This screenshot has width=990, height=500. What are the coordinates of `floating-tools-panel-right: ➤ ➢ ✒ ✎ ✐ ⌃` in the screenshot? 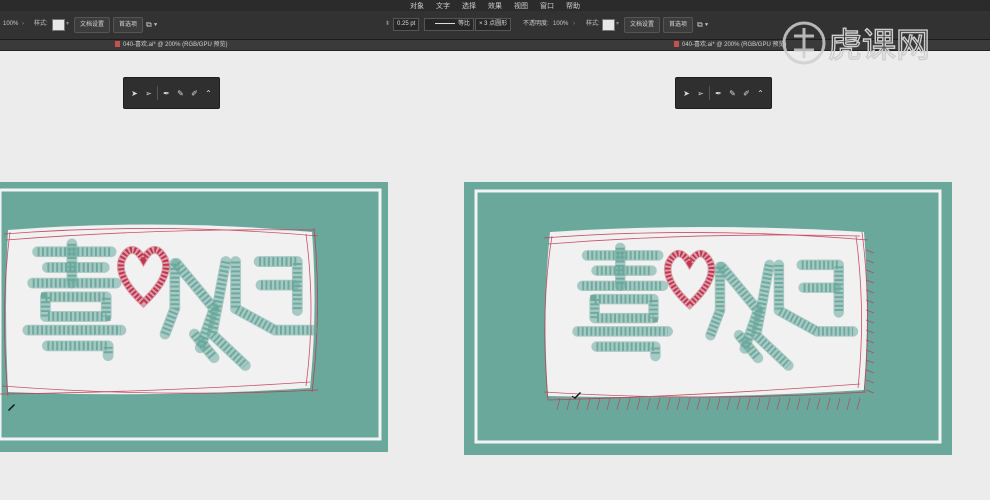 It's located at (723, 93).